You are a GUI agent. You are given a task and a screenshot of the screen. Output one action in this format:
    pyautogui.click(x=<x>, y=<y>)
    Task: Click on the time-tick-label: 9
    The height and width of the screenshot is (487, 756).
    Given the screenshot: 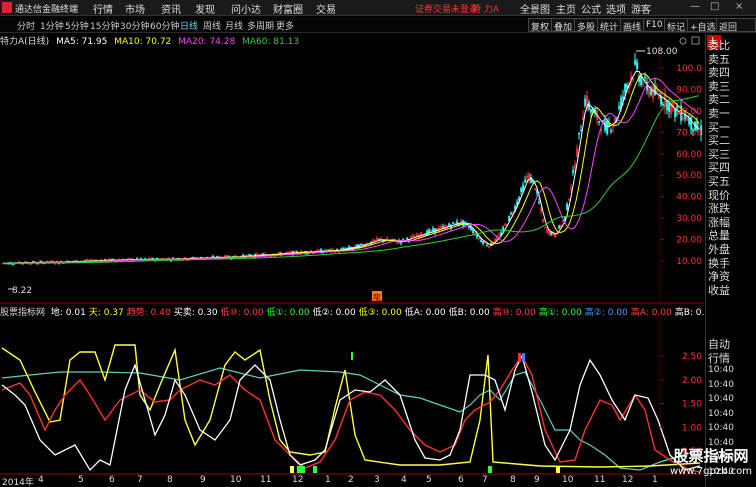 What is the action you would take?
    pyautogui.click(x=203, y=480)
    